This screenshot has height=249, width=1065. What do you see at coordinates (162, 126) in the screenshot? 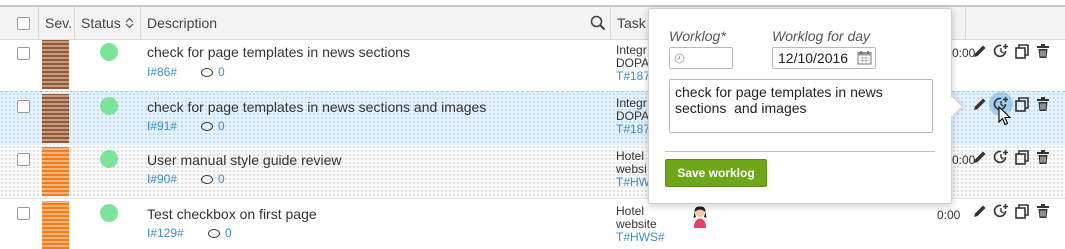
I see `issue-id-link: I#91#` at bounding box center [162, 126].